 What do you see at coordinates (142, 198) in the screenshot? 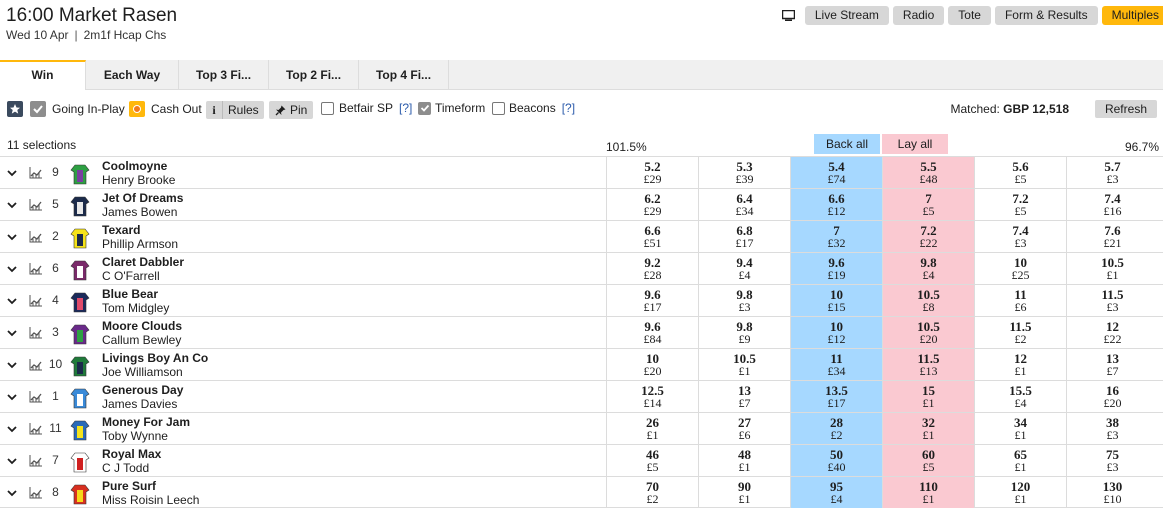
I see `runner-name: Jet Of Dreams` at bounding box center [142, 198].